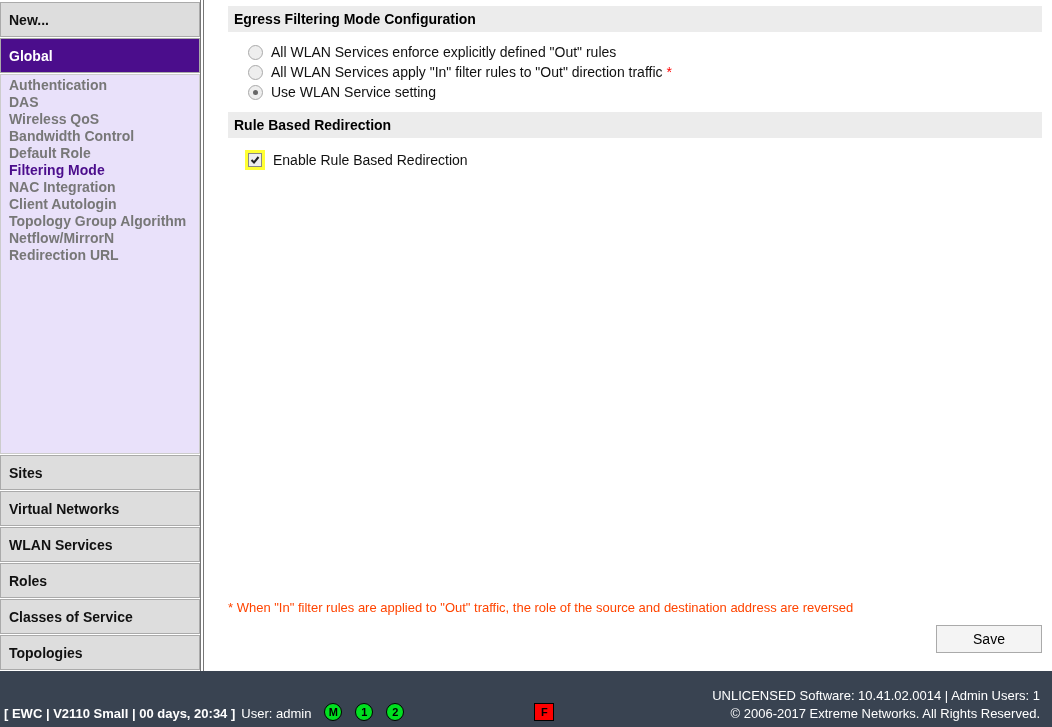  Describe the element at coordinates (544, 712) in the screenshot. I see `alarm-indicator: F` at that location.